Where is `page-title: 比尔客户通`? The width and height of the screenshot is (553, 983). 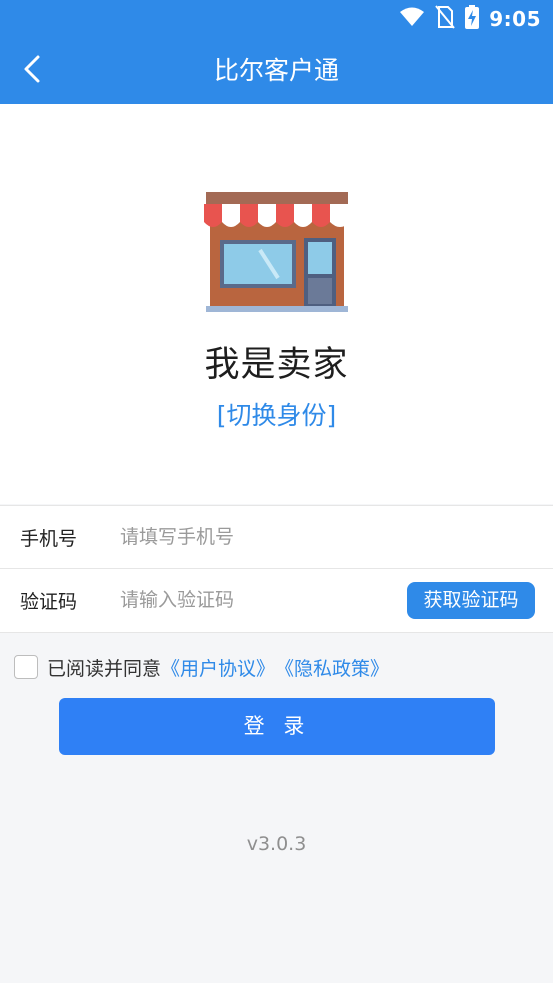
page-title: 比尔客户通 is located at coordinates (276, 70).